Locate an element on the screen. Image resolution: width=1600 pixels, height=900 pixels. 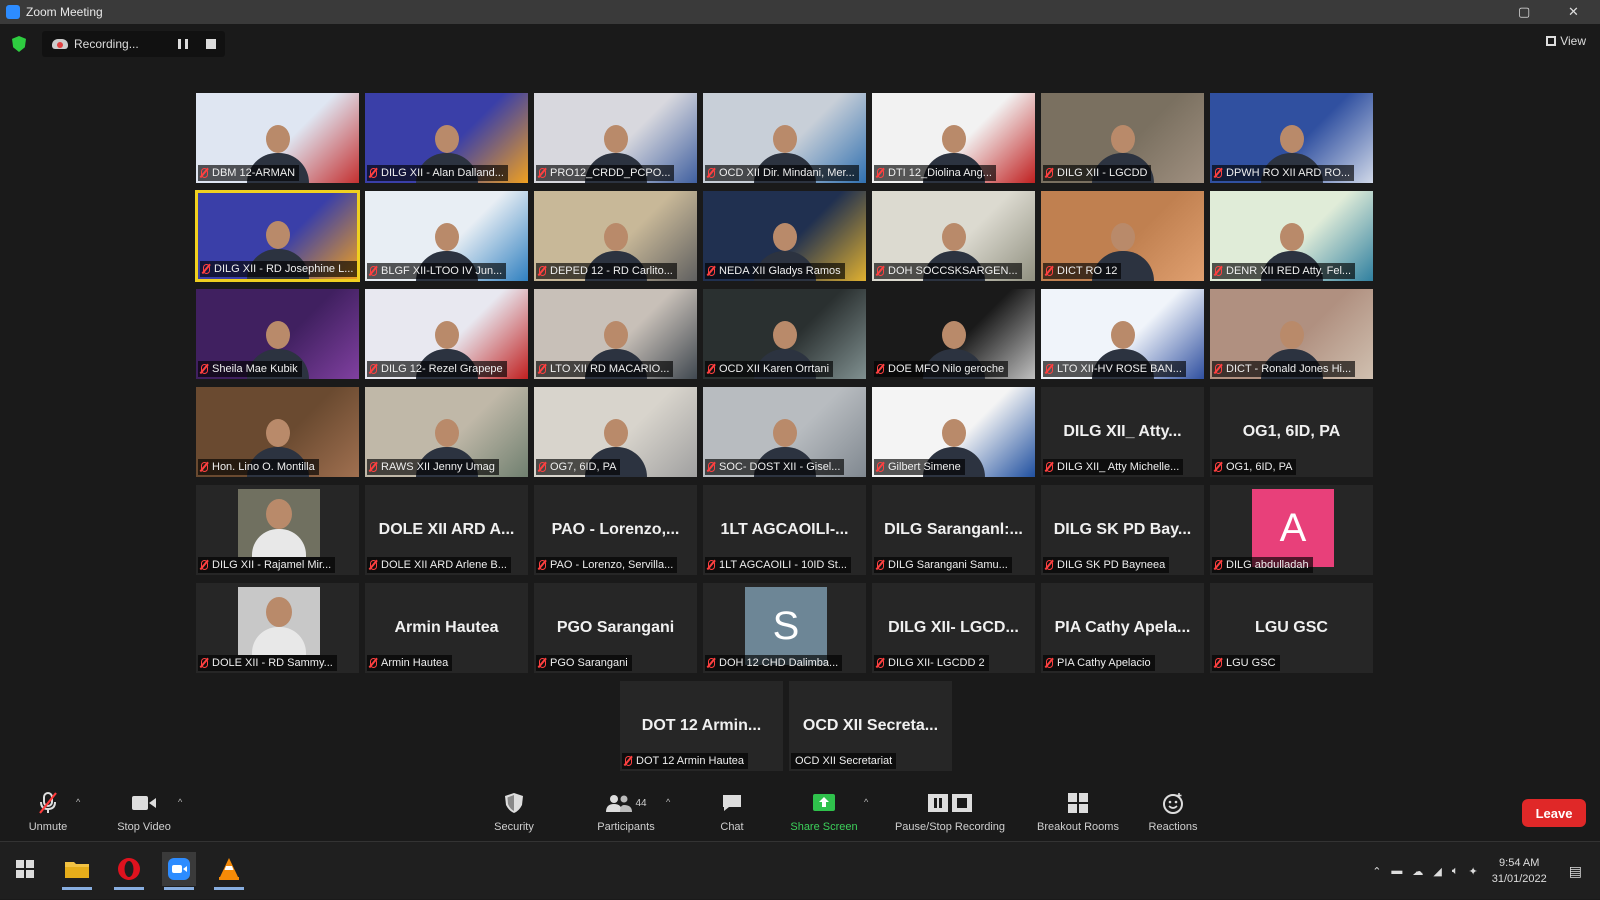
audio-options-caret-icon: ^ is located at coordinates (78, 802).